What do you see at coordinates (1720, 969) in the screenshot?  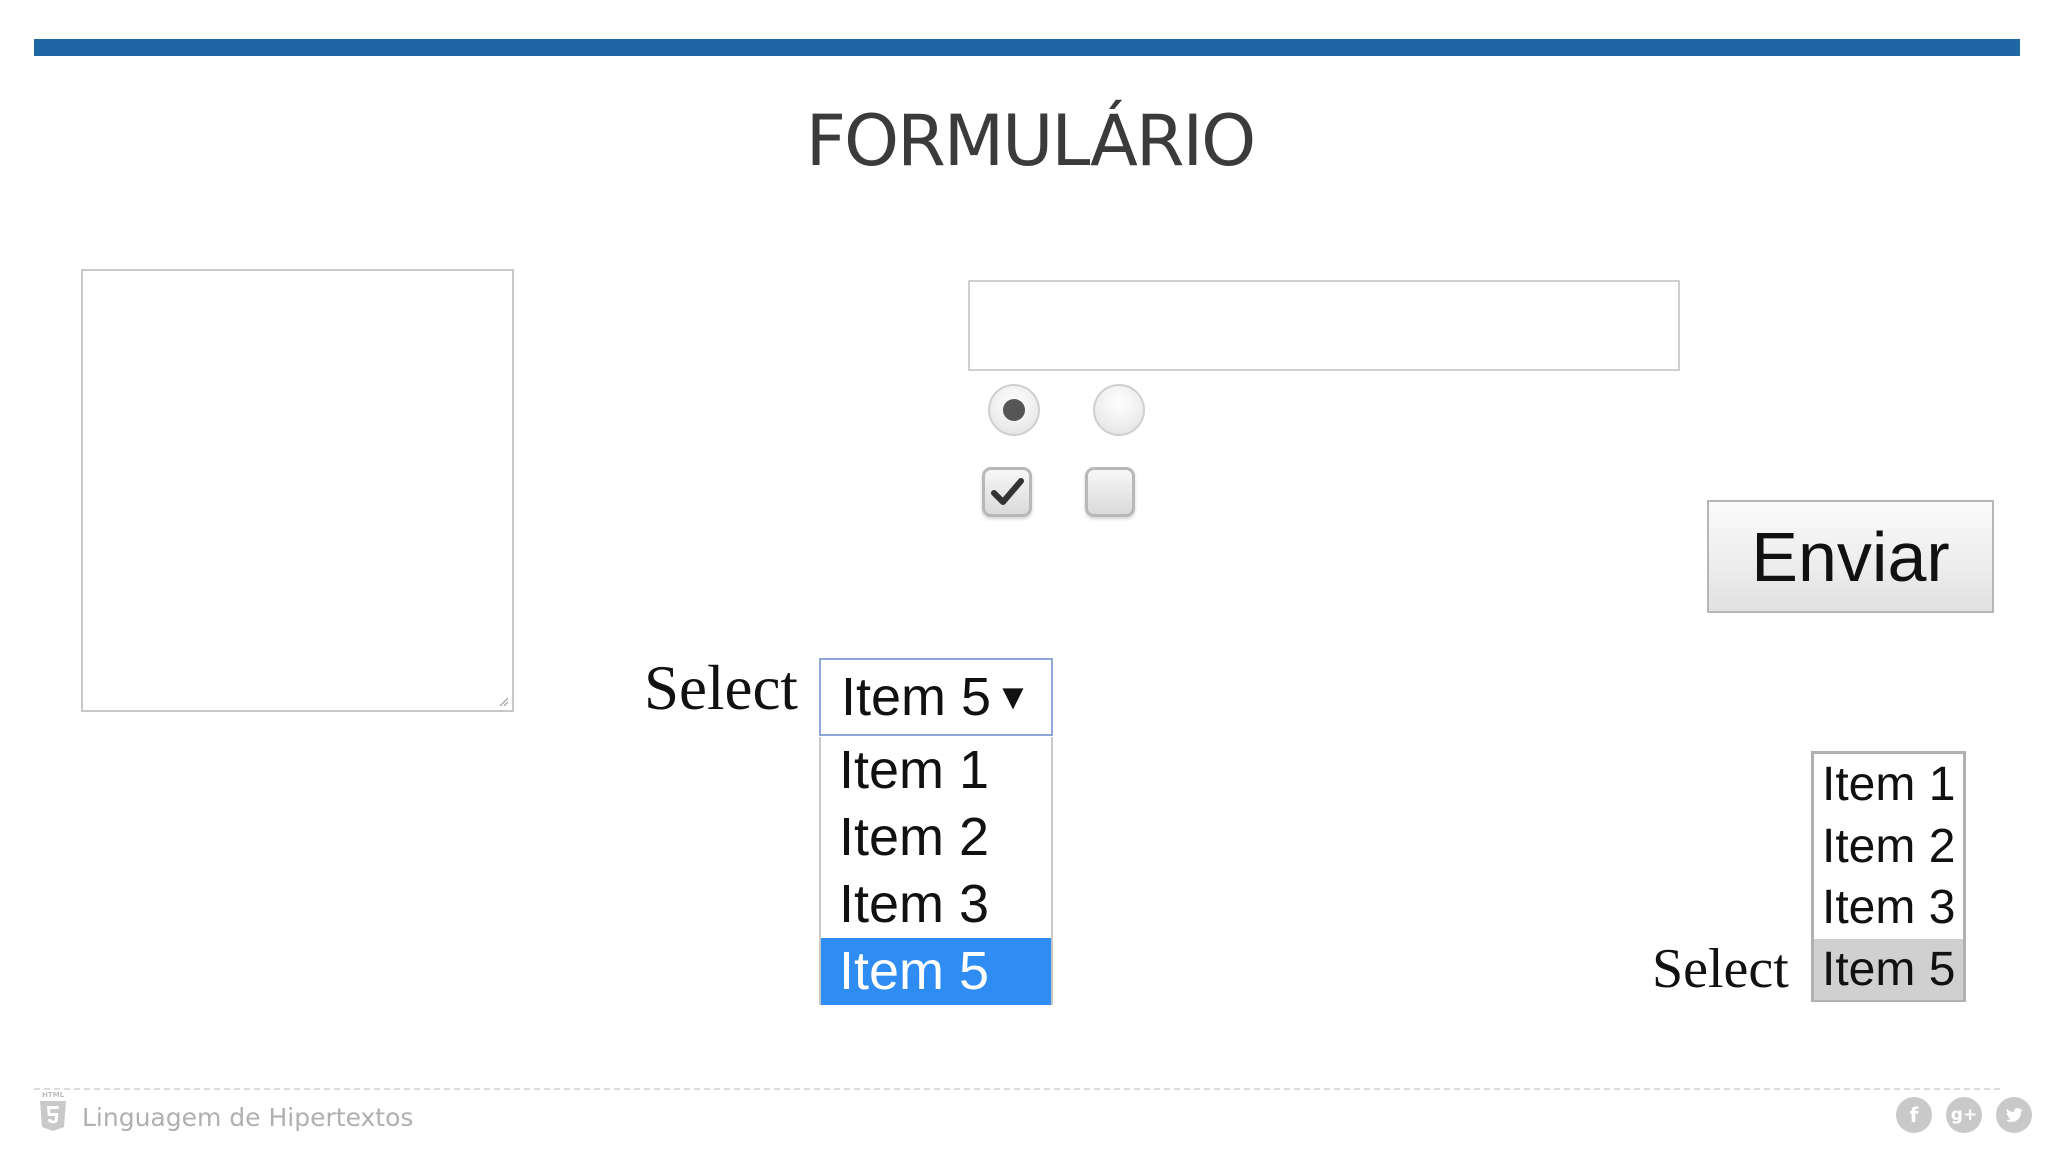 I see `listbox-label: Select` at bounding box center [1720, 969].